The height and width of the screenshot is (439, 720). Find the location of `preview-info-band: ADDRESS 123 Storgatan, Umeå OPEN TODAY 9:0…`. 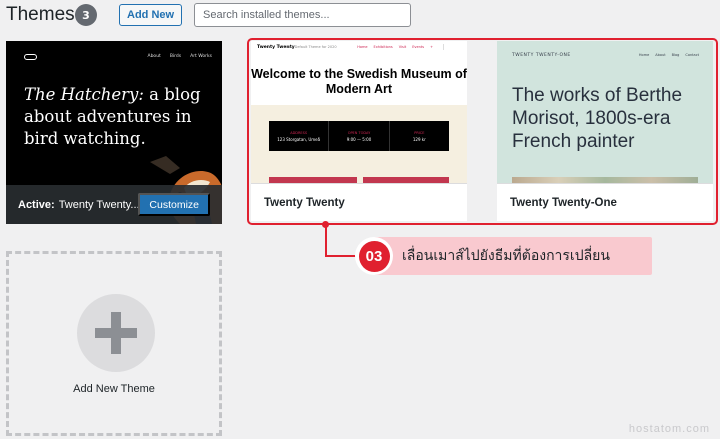

preview-info-band: ADDRESS 123 Storgatan, Umeå OPEN TODAY 9:0… is located at coordinates (359, 136).